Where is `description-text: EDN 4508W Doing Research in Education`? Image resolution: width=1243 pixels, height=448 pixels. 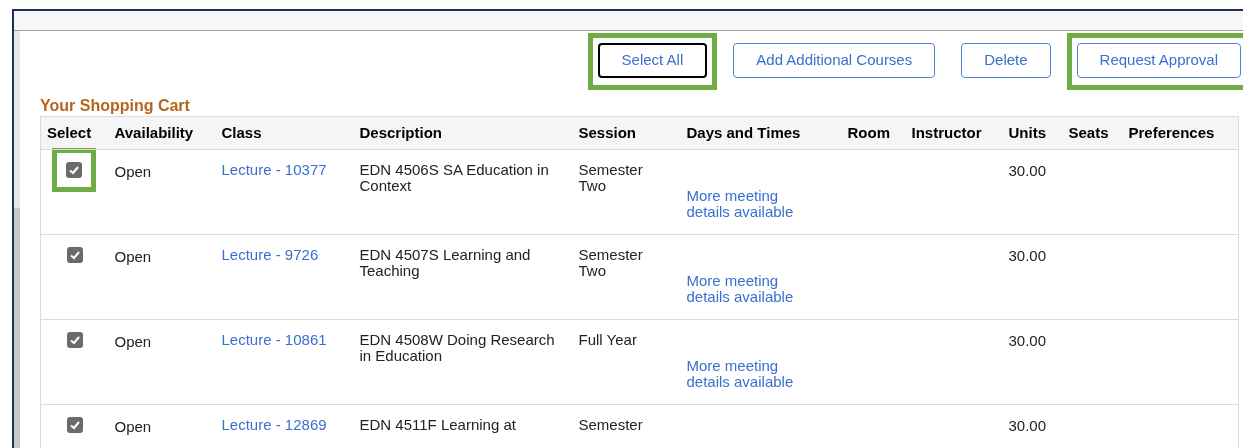
description-text: EDN 4508W Doing Research in Education is located at coordinates (457, 347).